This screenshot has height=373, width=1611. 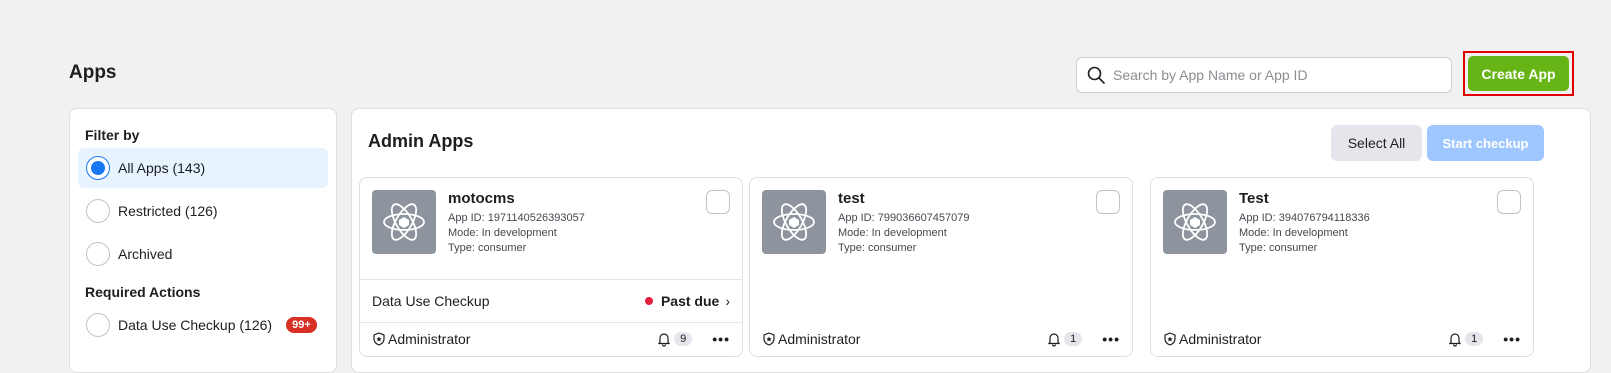 I want to click on search-input, so click(x=1273, y=75).